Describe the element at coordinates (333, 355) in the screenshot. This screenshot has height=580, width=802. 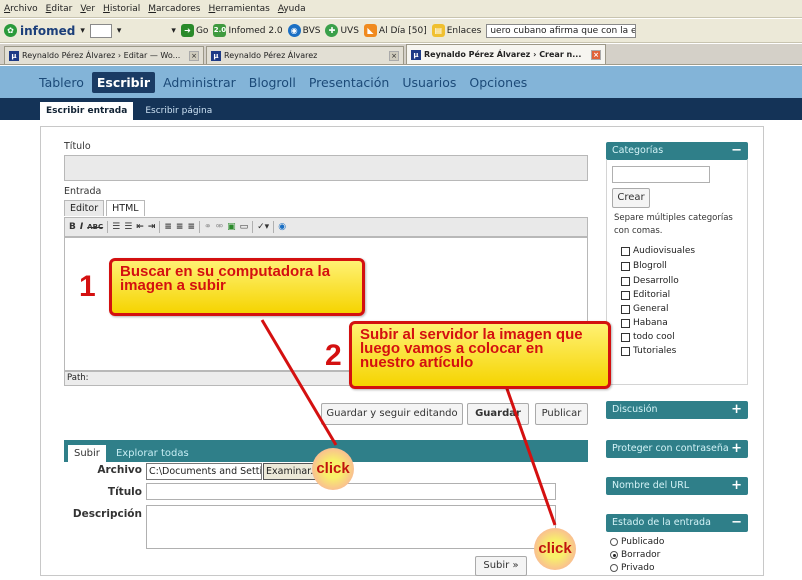
I see `step2-number: 2` at that location.